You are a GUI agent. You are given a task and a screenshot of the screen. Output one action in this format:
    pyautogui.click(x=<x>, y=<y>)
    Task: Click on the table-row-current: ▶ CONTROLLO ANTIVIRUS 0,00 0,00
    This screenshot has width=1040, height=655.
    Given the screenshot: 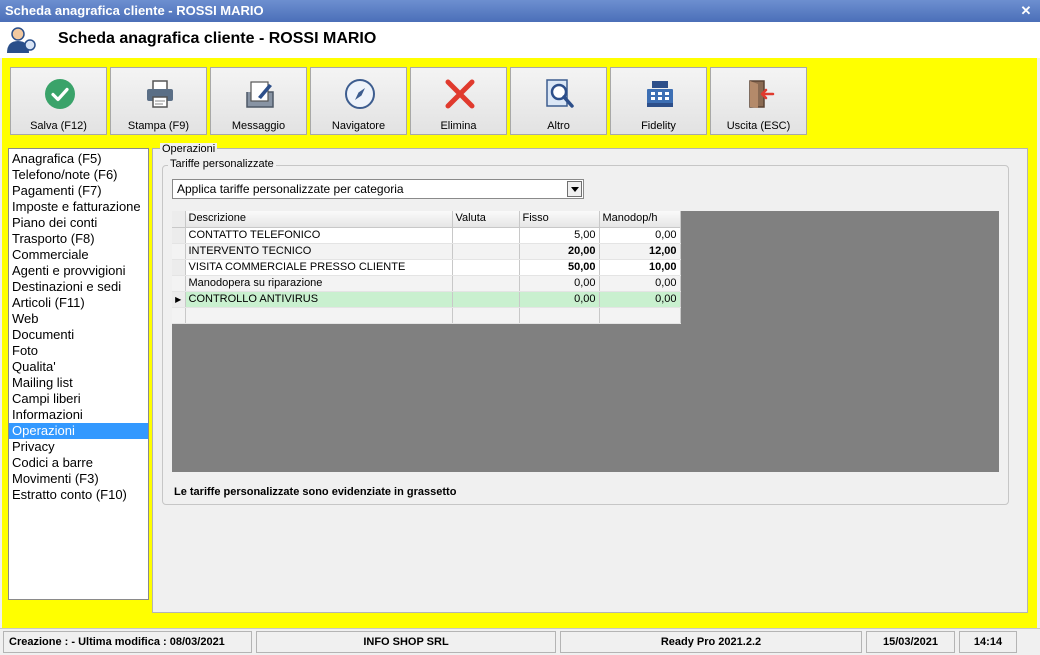 What is the action you would take?
    pyautogui.click(x=426, y=299)
    